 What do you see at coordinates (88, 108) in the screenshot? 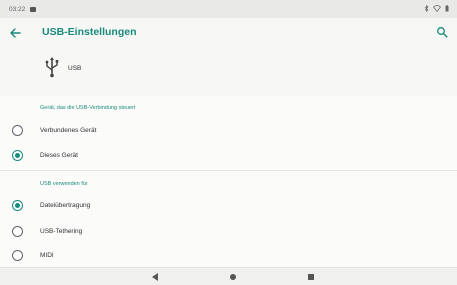
I see `section-title: Gerät, das die USB-Verbindung steuert` at bounding box center [88, 108].